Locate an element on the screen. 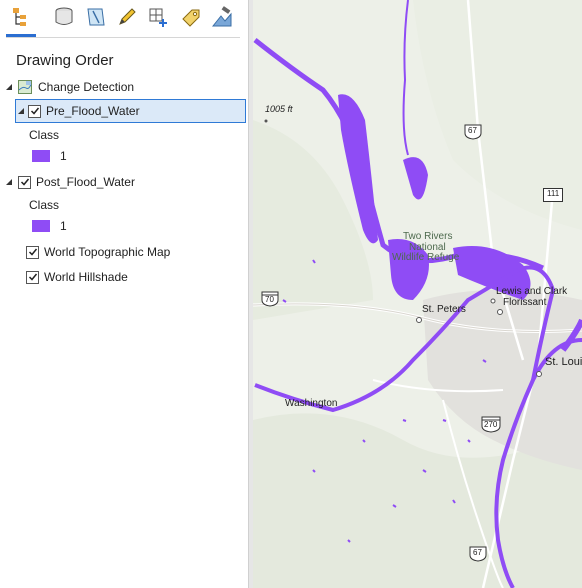  elevation-label: 1005 ft is located at coordinates (279, 109).